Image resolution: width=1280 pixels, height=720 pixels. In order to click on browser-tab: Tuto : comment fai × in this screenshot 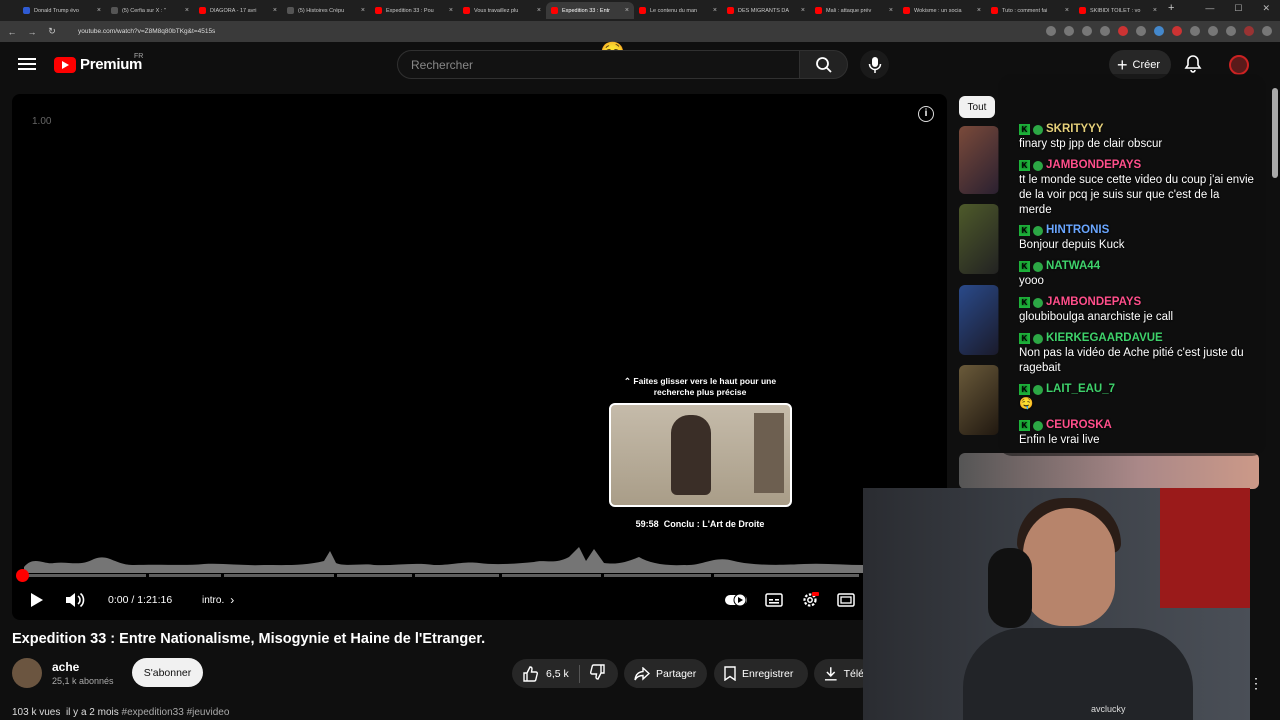, I will do `click(1030, 10)`.